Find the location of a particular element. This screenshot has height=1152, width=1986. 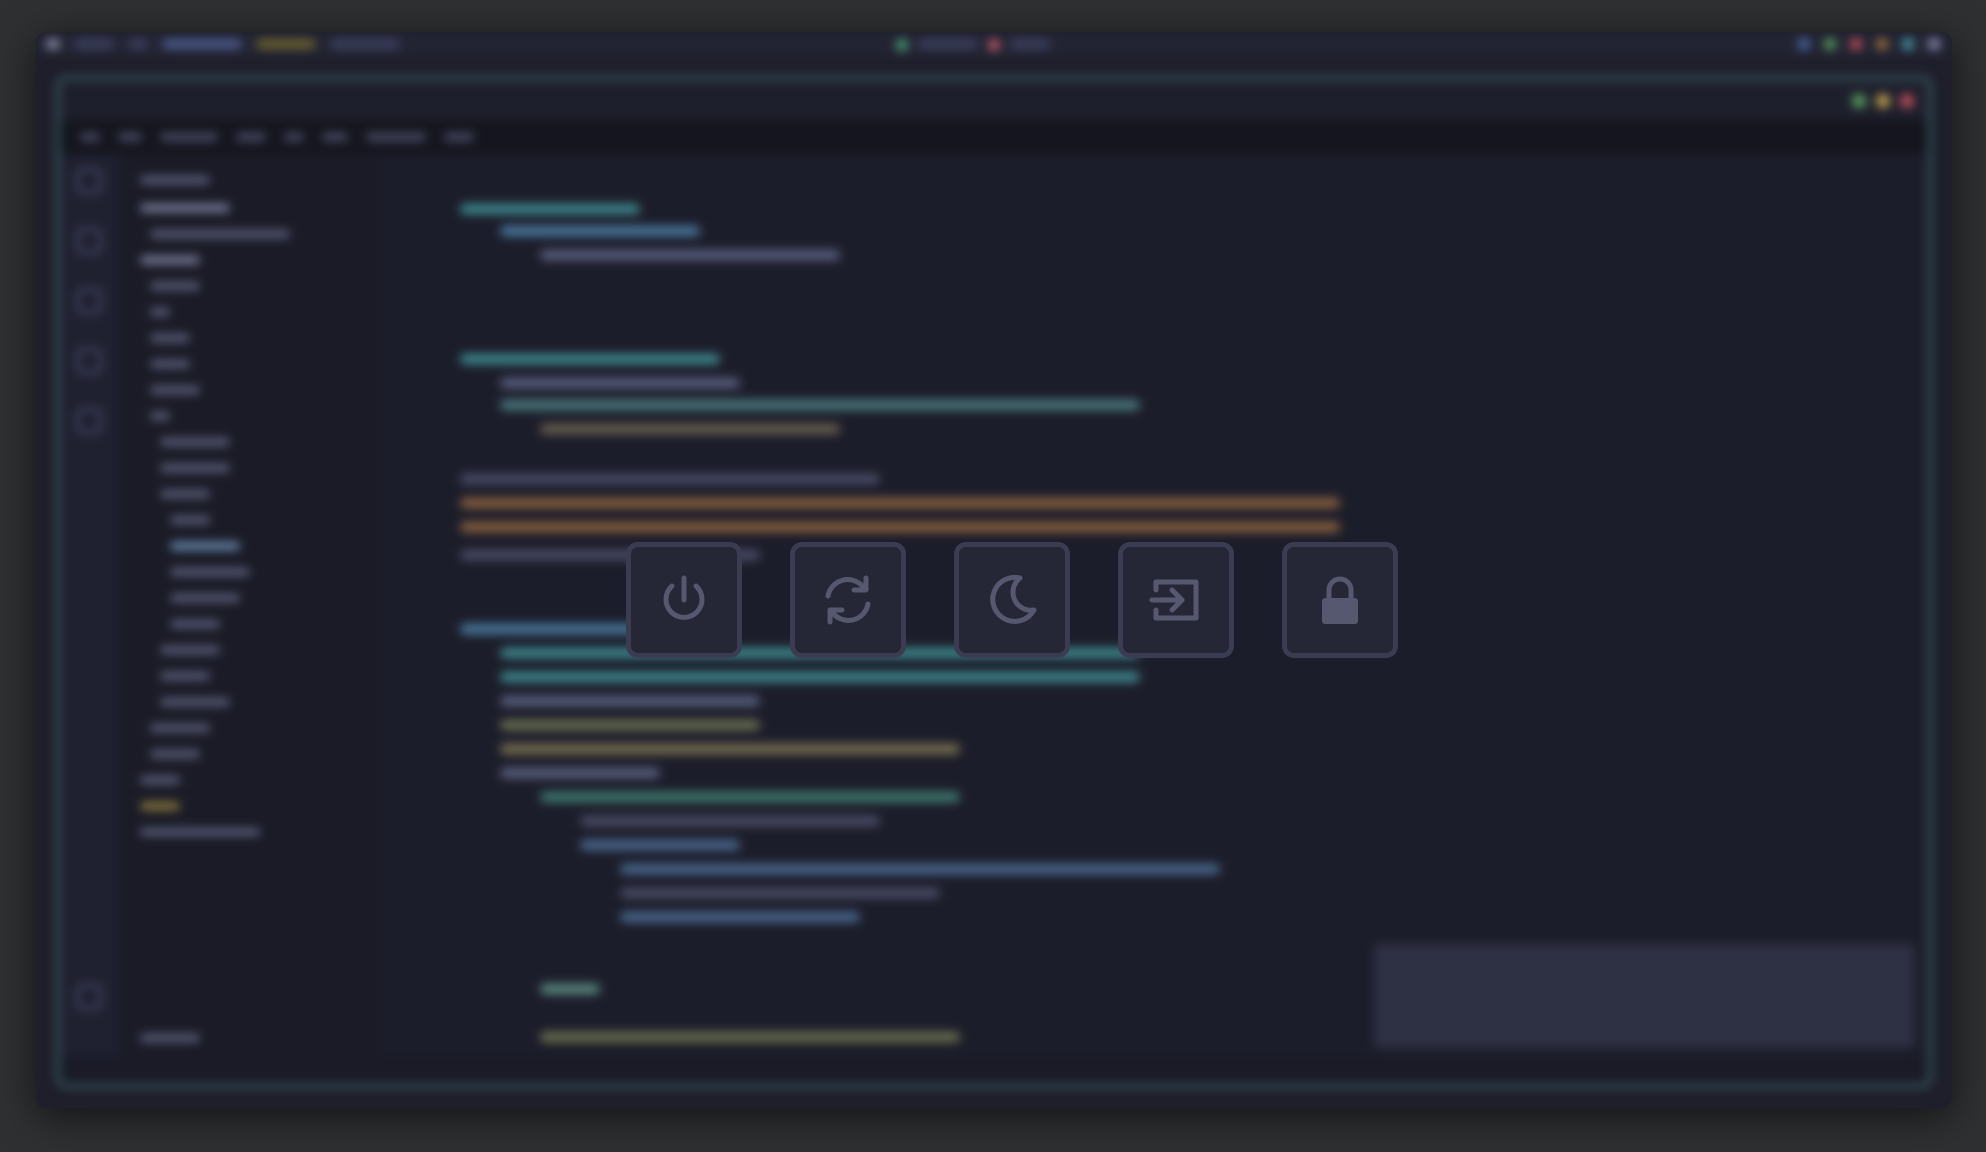

reboot-button: reboot is located at coordinates (848, 600).